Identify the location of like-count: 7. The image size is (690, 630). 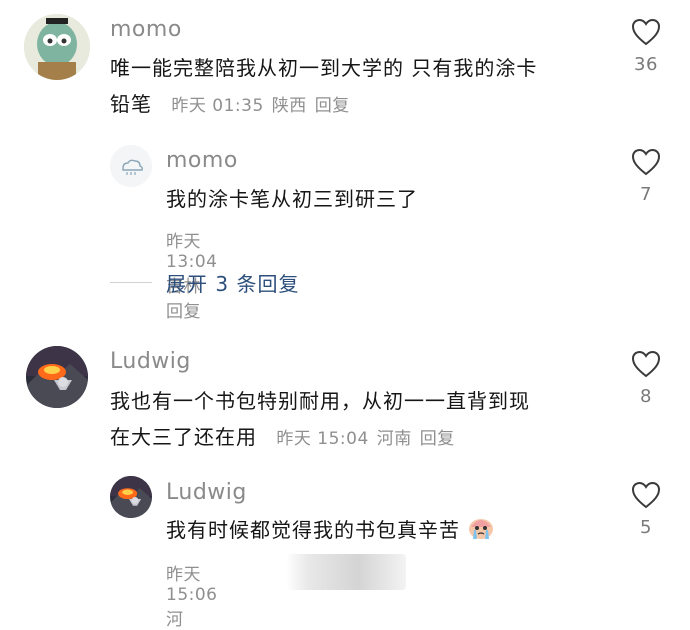
(646, 194).